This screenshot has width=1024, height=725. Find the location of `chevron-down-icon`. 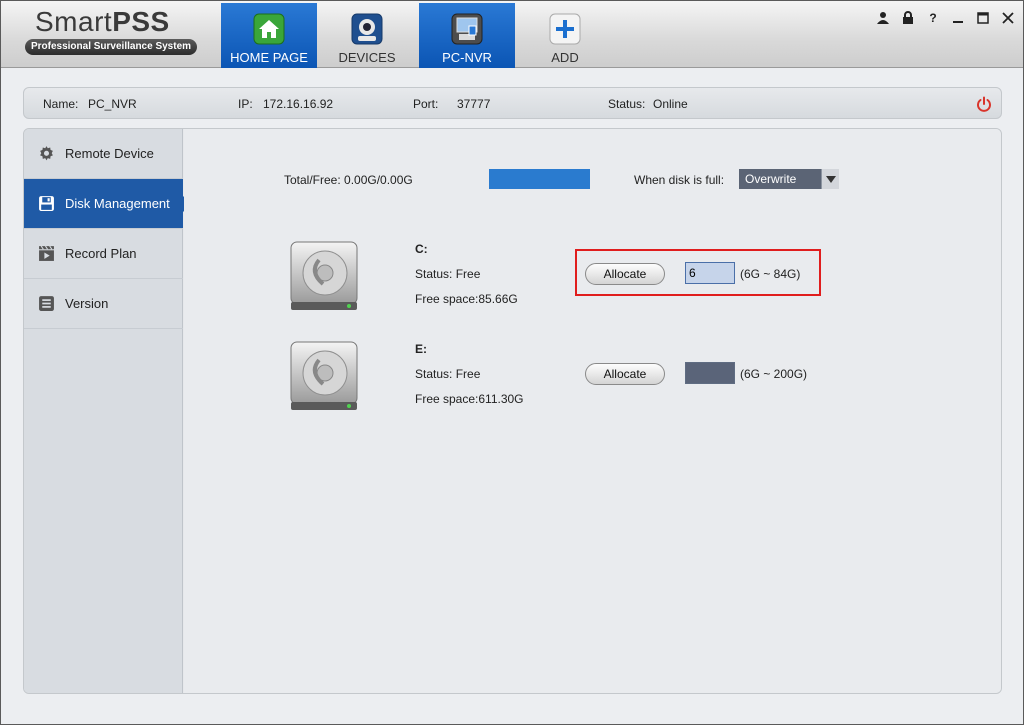

chevron-down-icon is located at coordinates (830, 179).